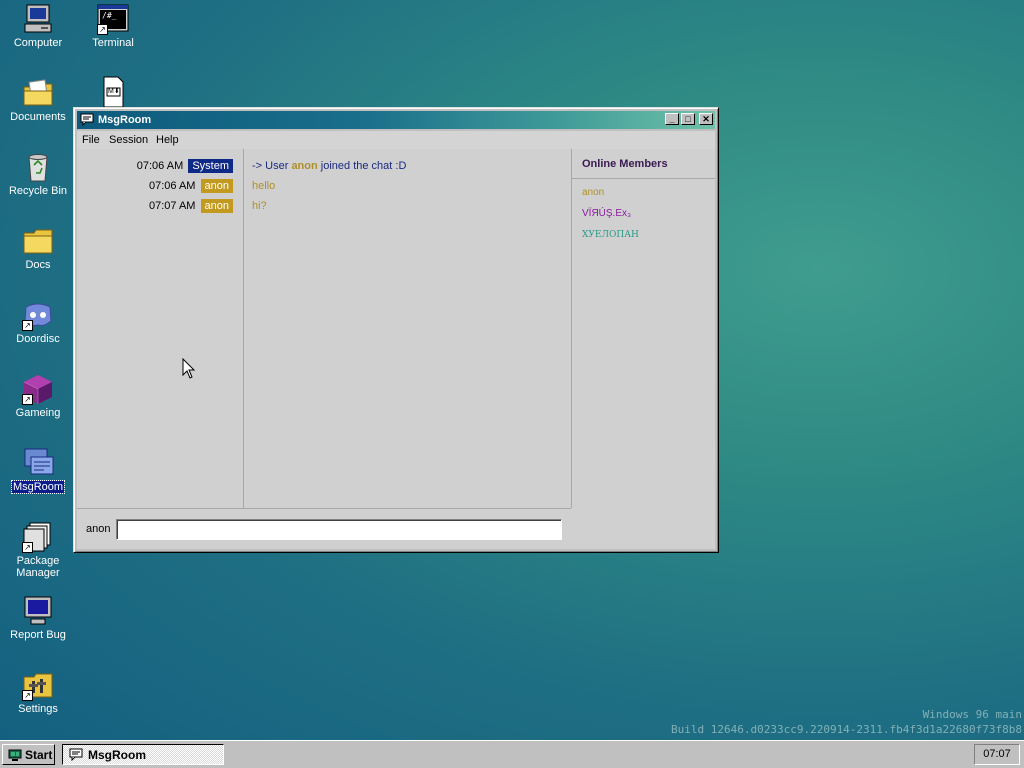 The image size is (1024, 768). What do you see at coordinates (593, 192) in the screenshot?
I see `member-item: anon` at bounding box center [593, 192].